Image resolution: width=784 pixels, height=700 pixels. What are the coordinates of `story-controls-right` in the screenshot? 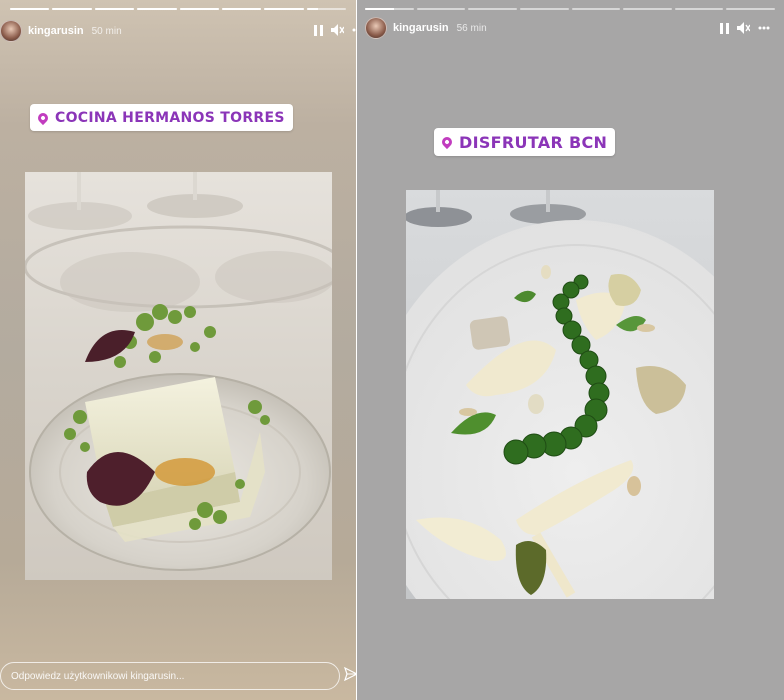 It's located at (745, 28).